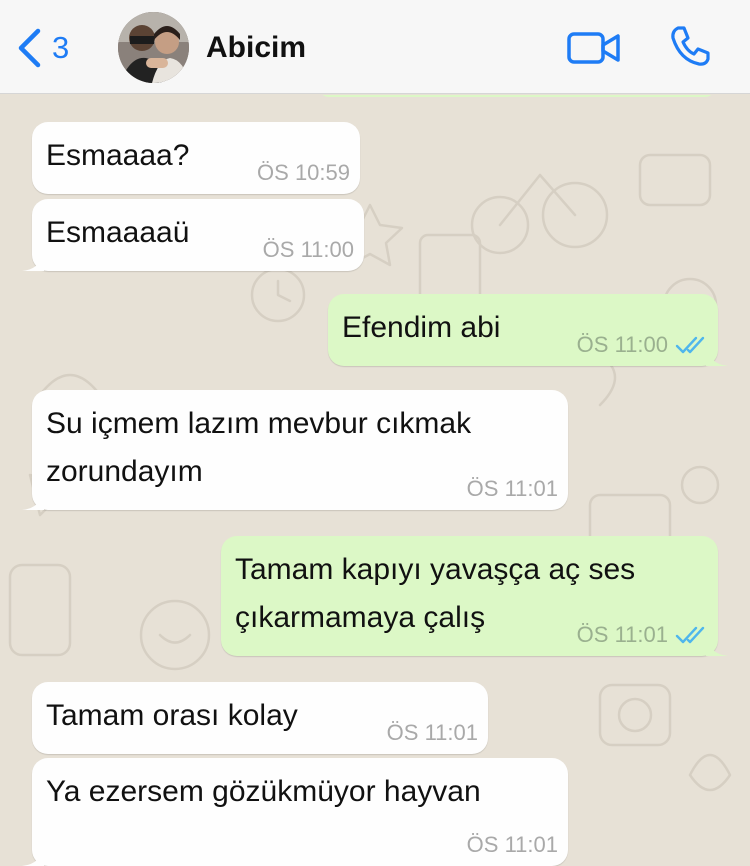 This screenshot has height=866, width=750. I want to click on message-line: Esmaaaa?, so click(118, 155).